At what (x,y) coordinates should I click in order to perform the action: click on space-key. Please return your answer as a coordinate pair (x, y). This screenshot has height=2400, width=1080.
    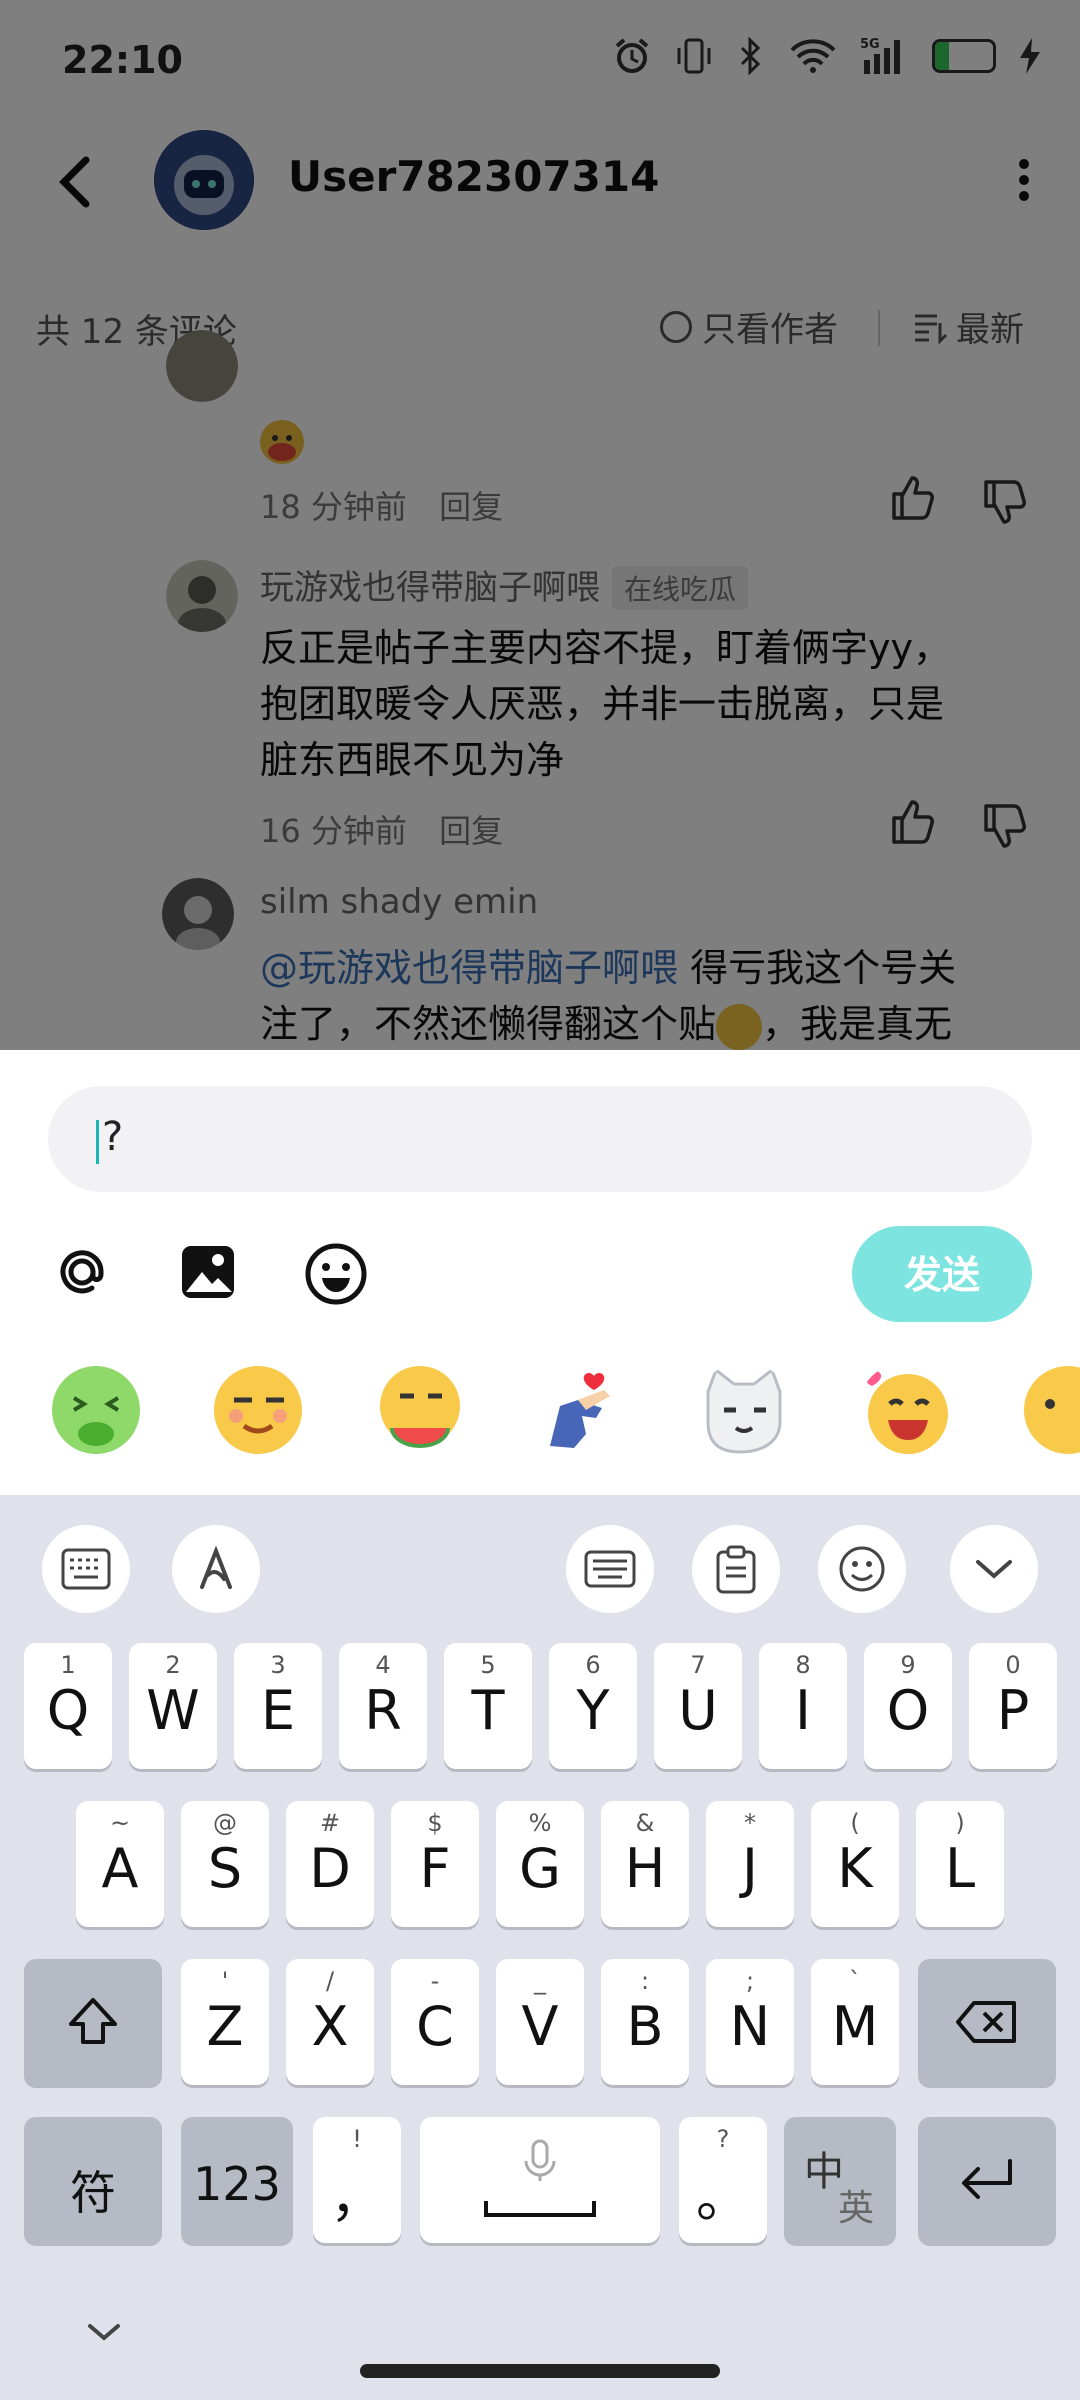
    Looking at the image, I should click on (540, 2180).